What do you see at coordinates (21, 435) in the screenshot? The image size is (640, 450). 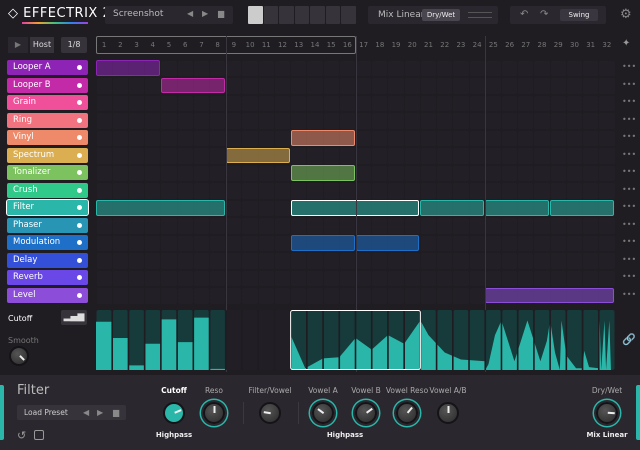 I see `reset-icon: ↺` at bounding box center [21, 435].